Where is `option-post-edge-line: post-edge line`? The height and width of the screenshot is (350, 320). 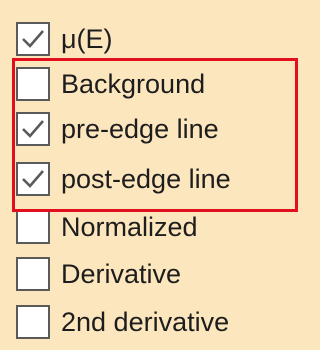 option-post-edge-line: post-edge line is located at coordinates (123, 179).